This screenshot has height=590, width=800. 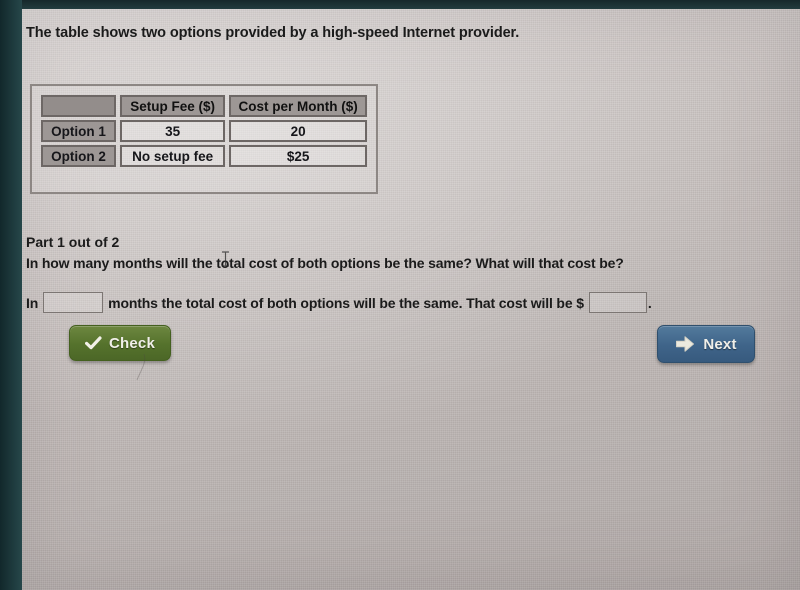 I want to click on table-row: Option 2 No setup fee $25, so click(x=204, y=156).